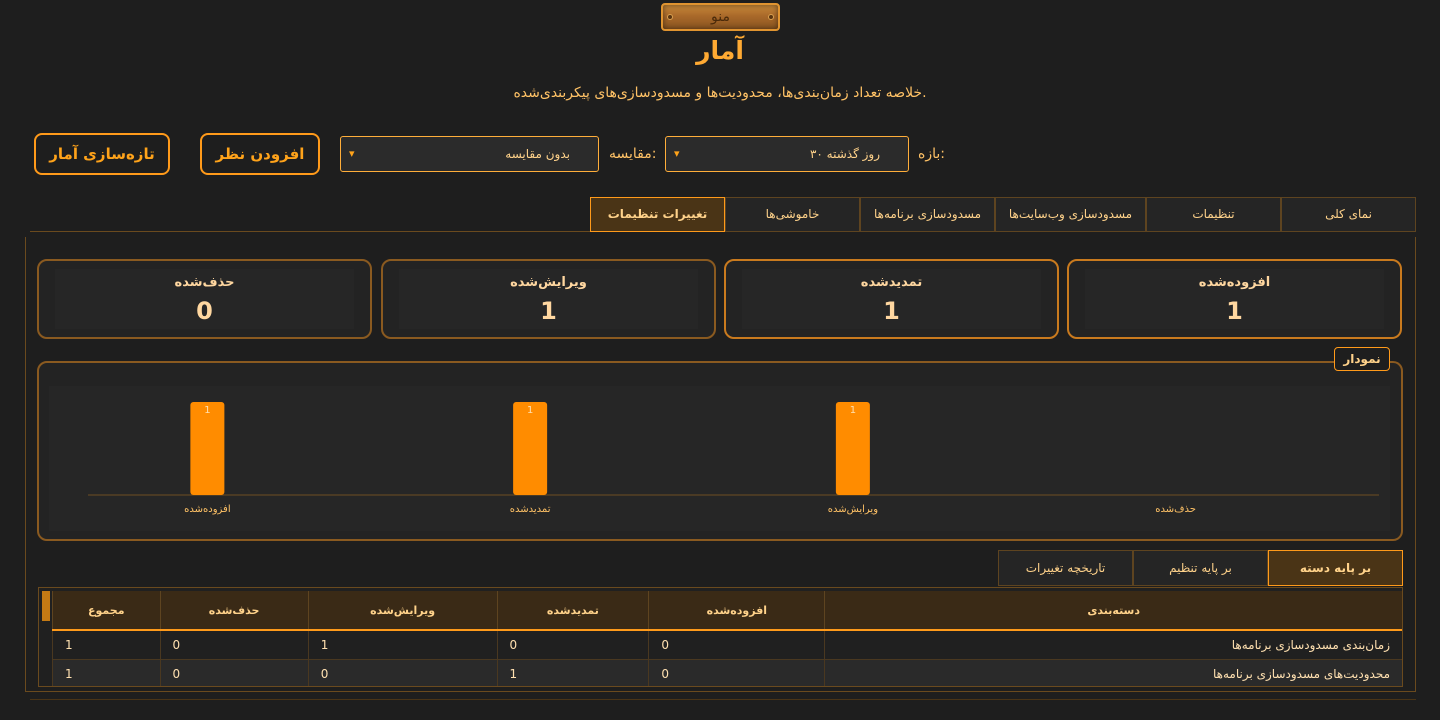 This screenshot has width=1440, height=720. I want to click on table-cell: محدودیت‌های مسدودسازی برنامه‌ها, so click(1113, 672).